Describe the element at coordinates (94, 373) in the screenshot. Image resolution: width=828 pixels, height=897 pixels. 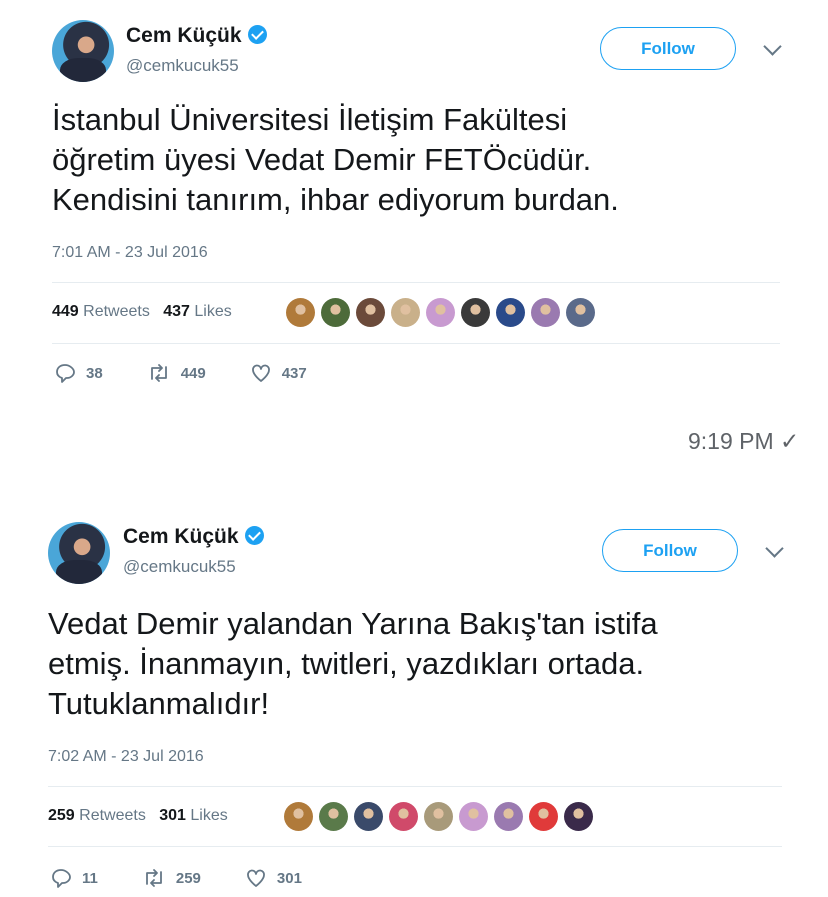
I see `reply-count: 38` at that location.